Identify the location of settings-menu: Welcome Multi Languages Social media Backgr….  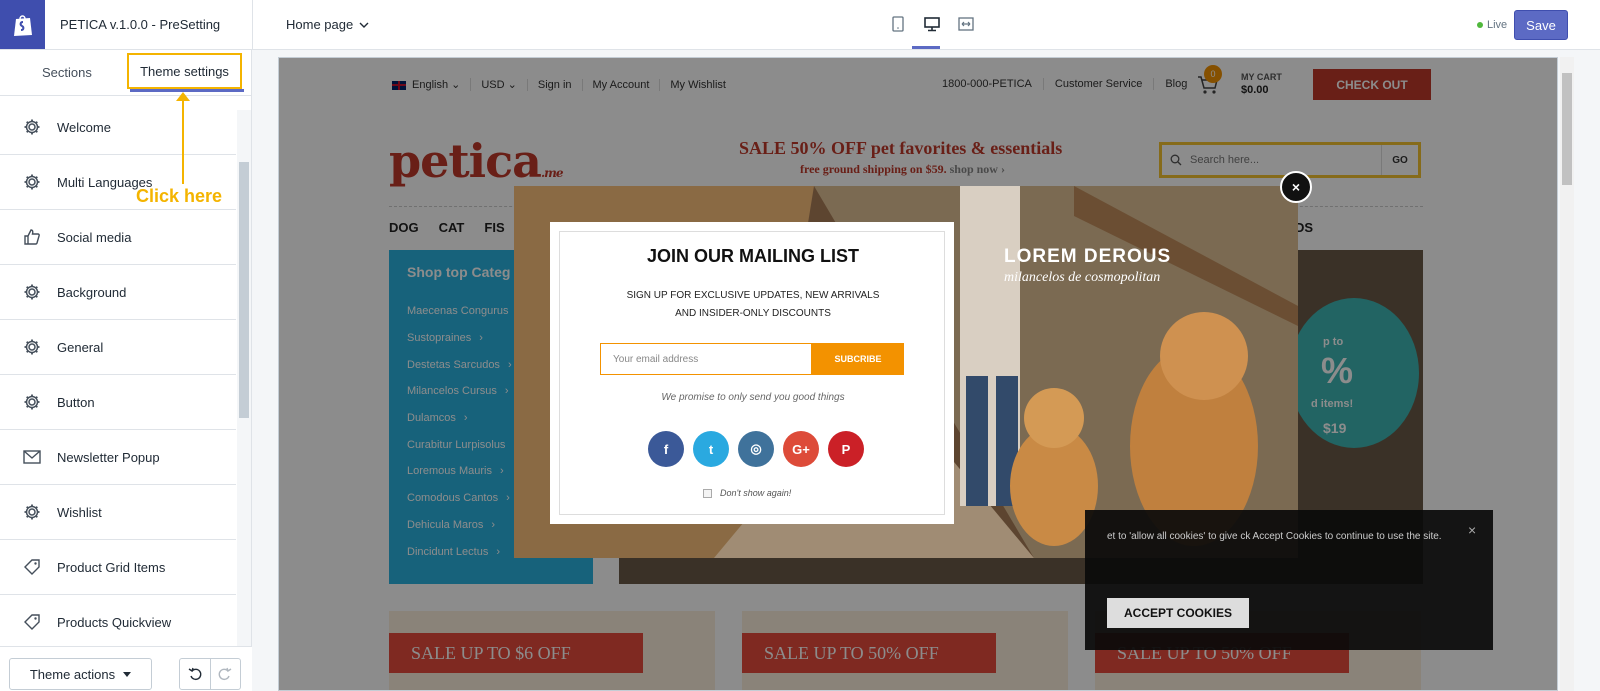
(118, 375).